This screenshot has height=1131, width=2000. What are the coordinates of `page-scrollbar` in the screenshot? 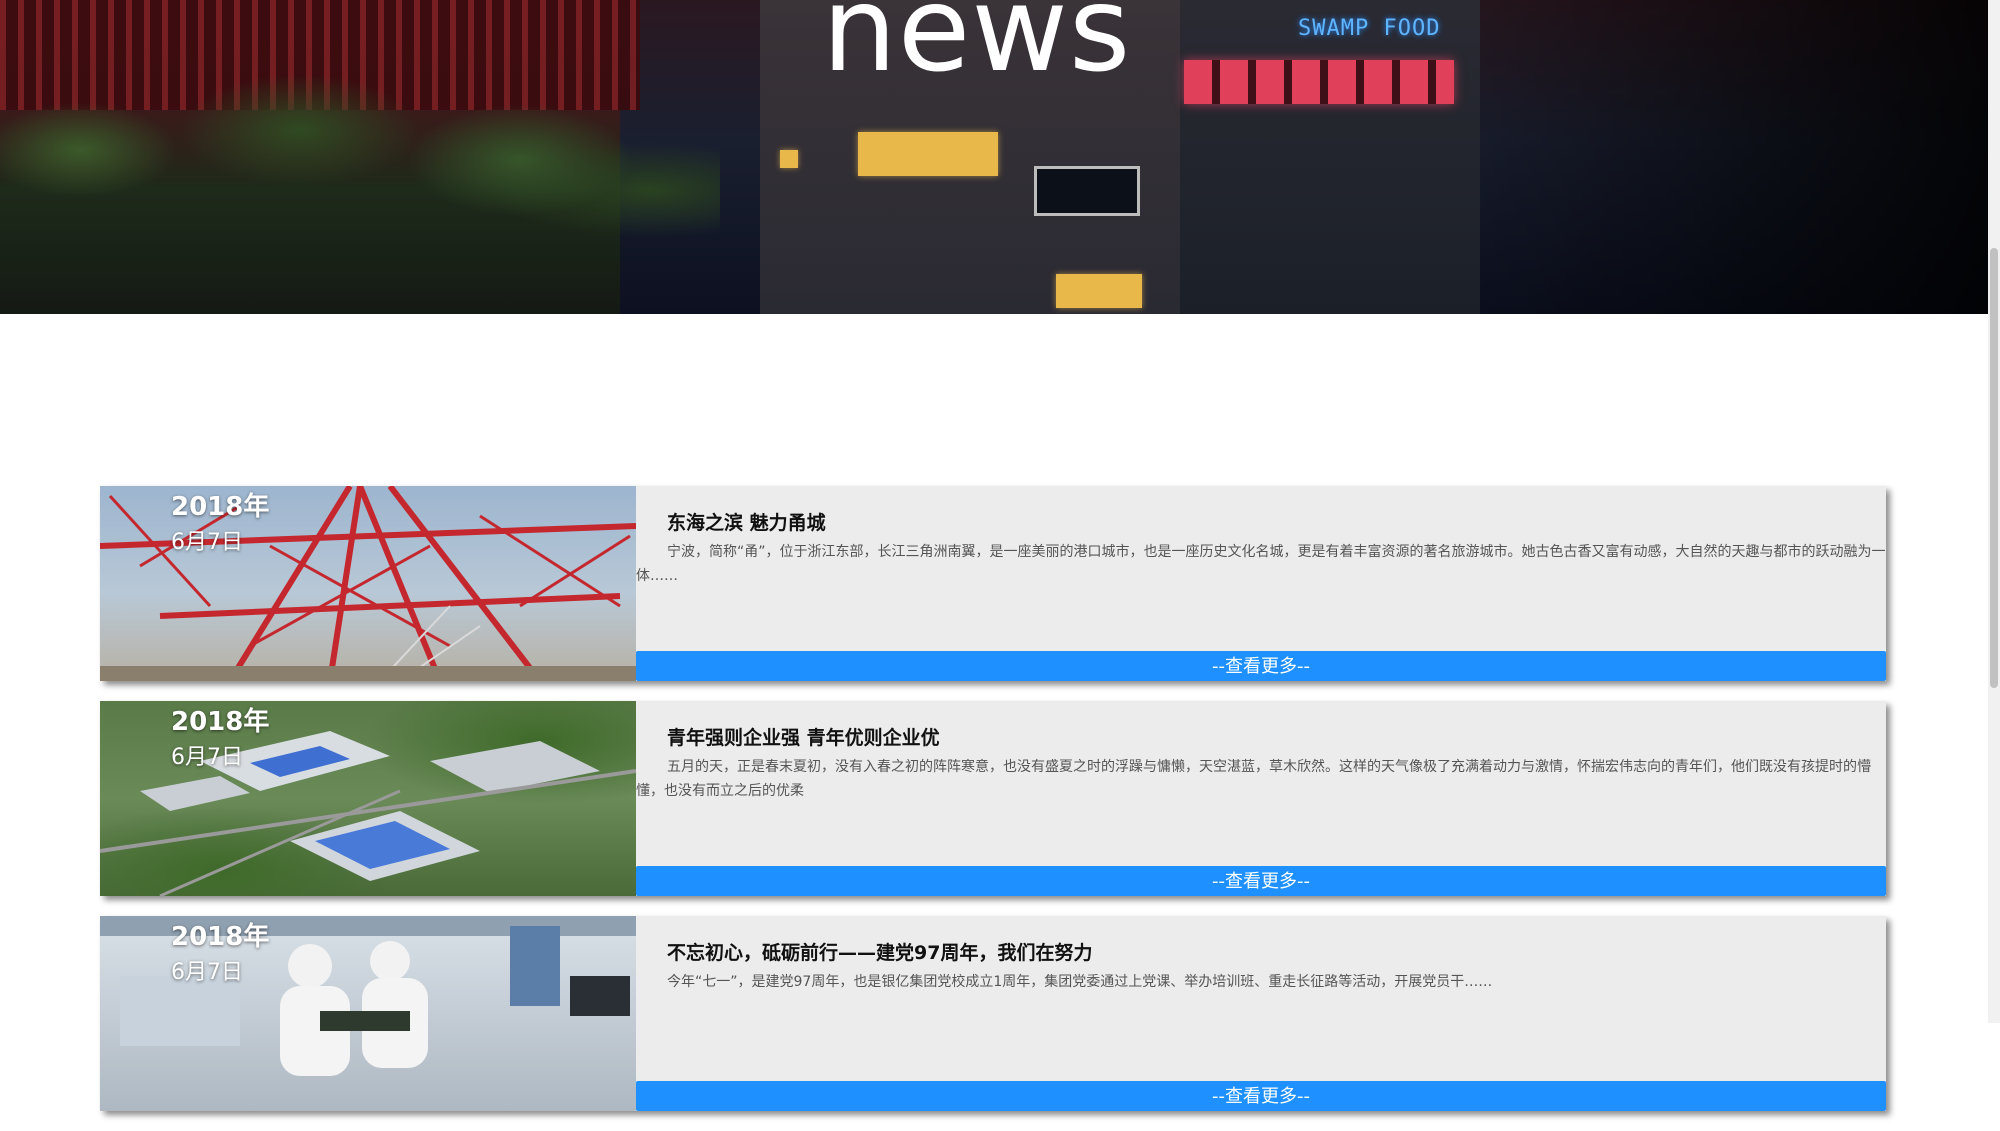 It's located at (1994, 511).